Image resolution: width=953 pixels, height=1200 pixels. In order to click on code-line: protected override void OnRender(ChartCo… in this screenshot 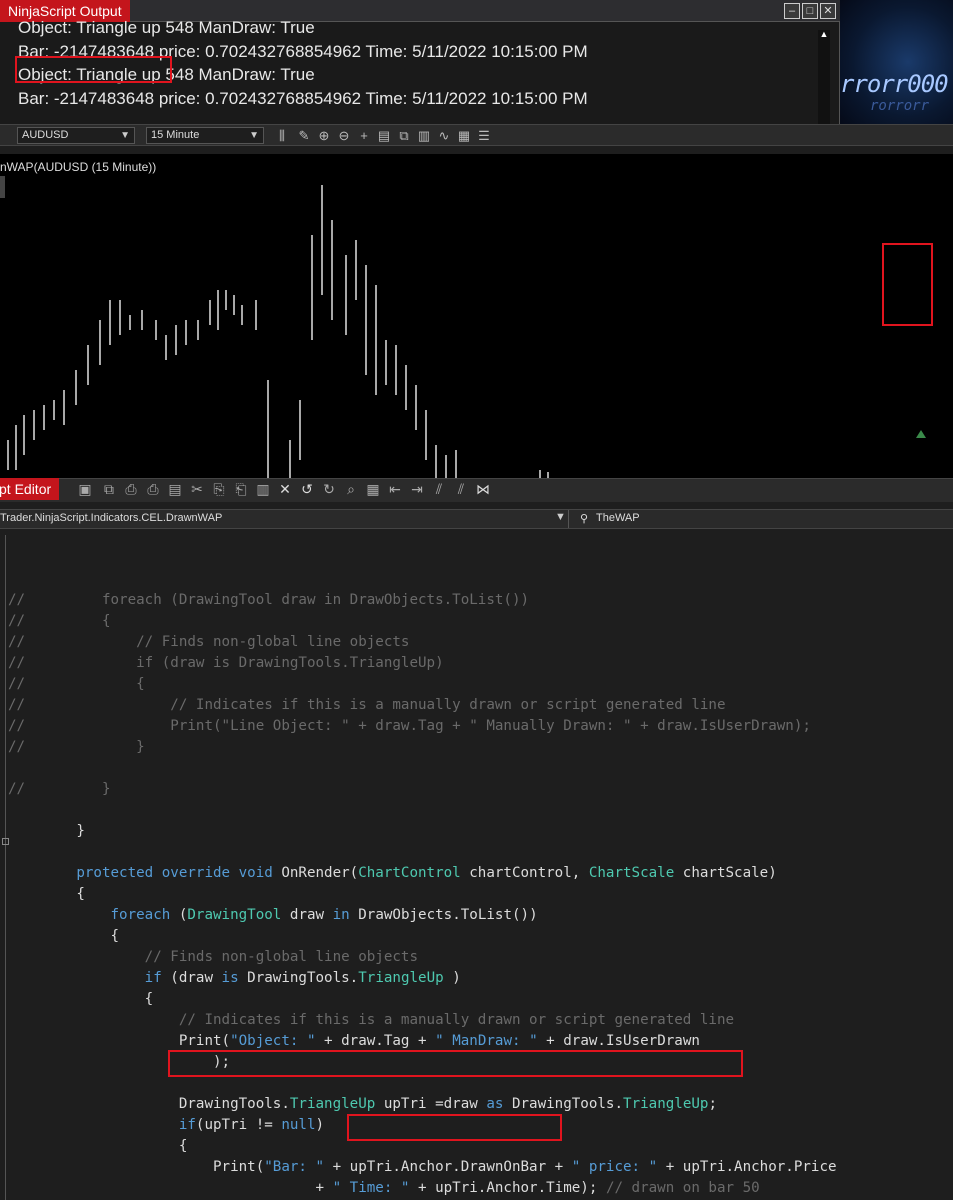, I will do `click(392, 873)`.